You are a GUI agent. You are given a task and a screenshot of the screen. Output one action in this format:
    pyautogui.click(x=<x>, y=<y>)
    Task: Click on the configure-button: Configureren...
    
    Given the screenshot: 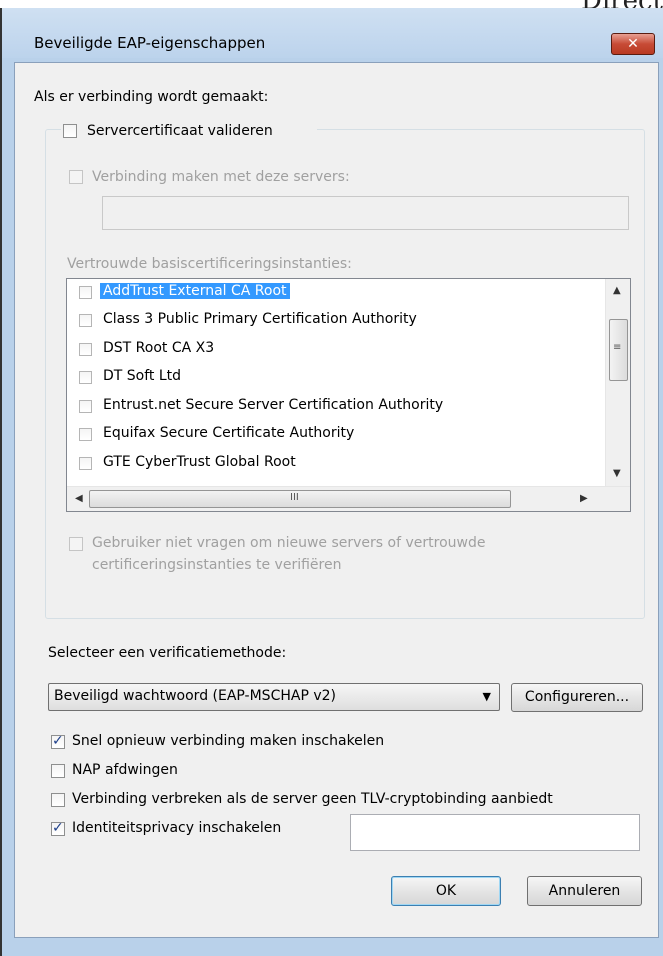 What is the action you would take?
    pyautogui.click(x=577, y=697)
    